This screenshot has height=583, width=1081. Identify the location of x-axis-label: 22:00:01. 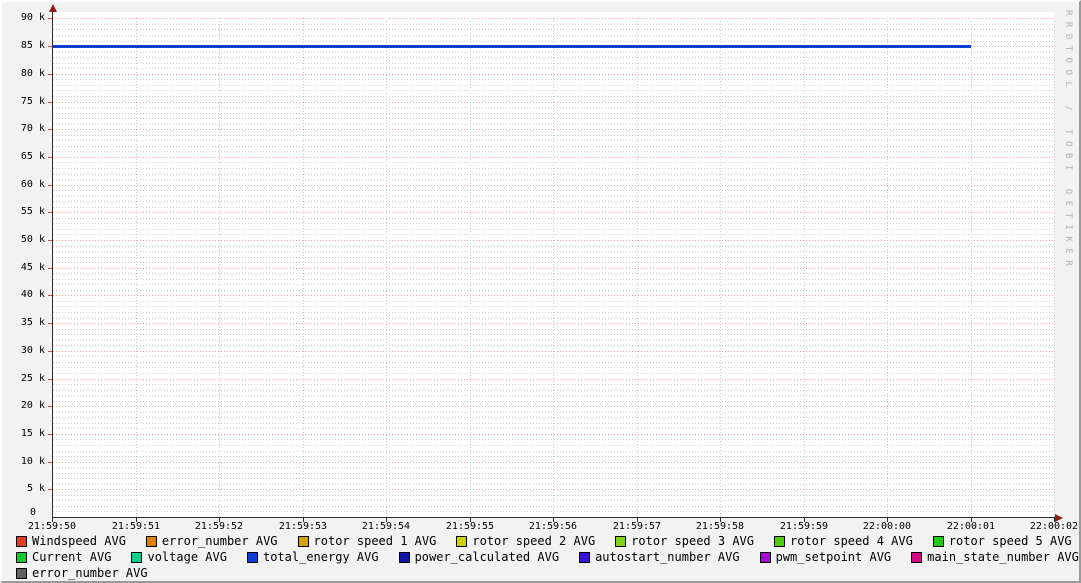
(971, 526).